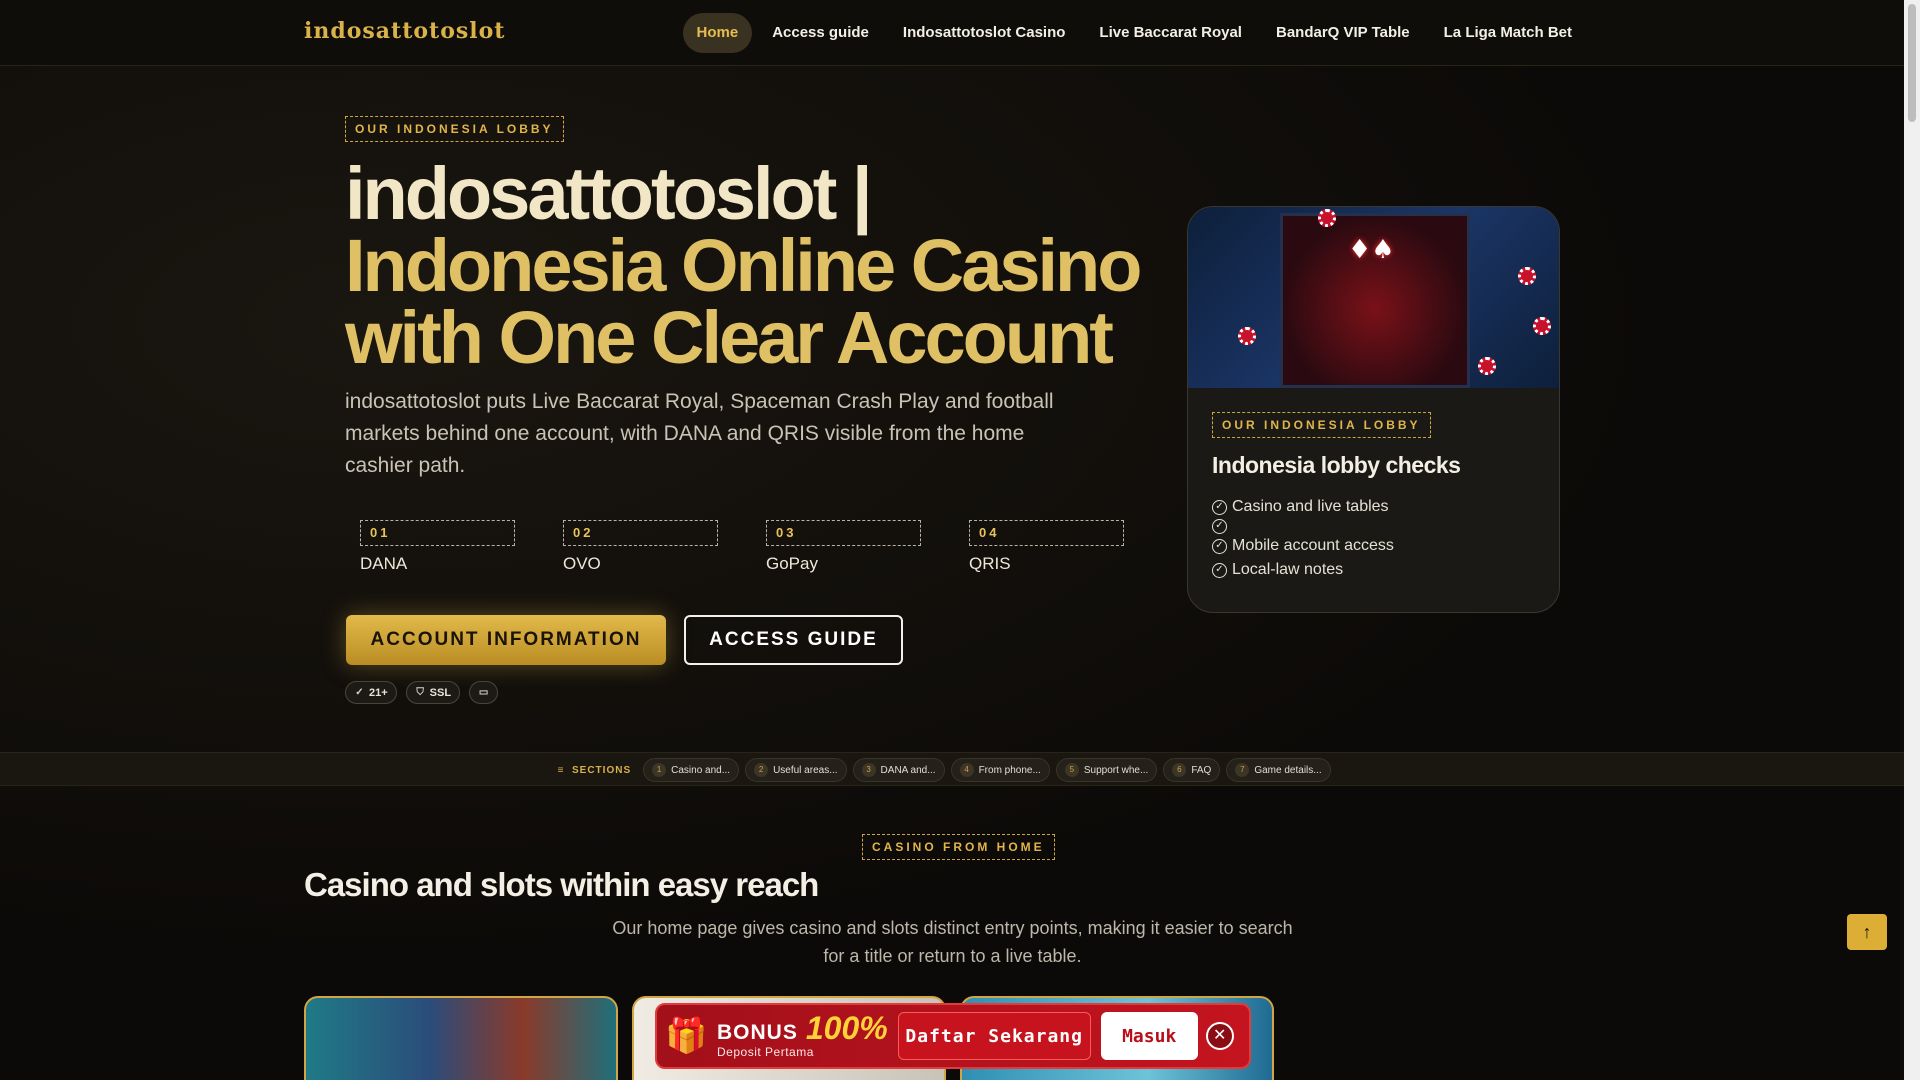 The height and width of the screenshot is (1080, 1920). What do you see at coordinates (1201, 770) in the screenshot?
I see `section-chip-label: FAQ` at bounding box center [1201, 770].